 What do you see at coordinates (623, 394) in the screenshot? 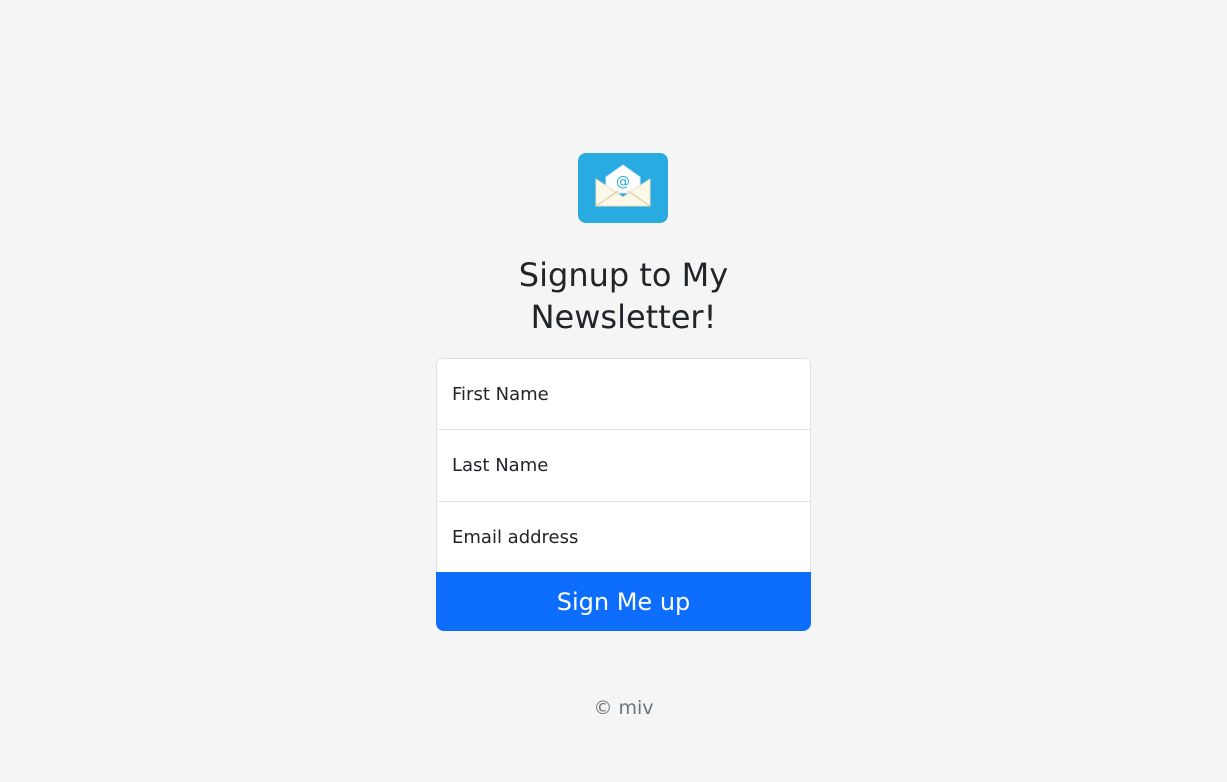
I see `first-name-field: First Name` at bounding box center [623, 394].